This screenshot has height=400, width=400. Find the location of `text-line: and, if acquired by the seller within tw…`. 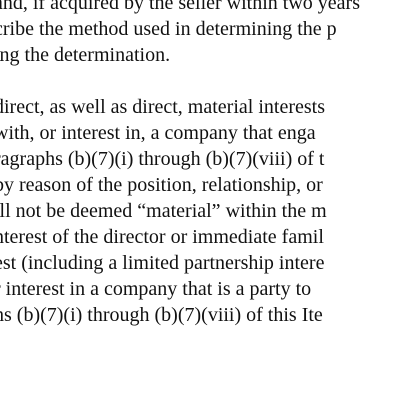

text-line: and, if acquired by the seller within tw… is located at coordinates (180, 7).